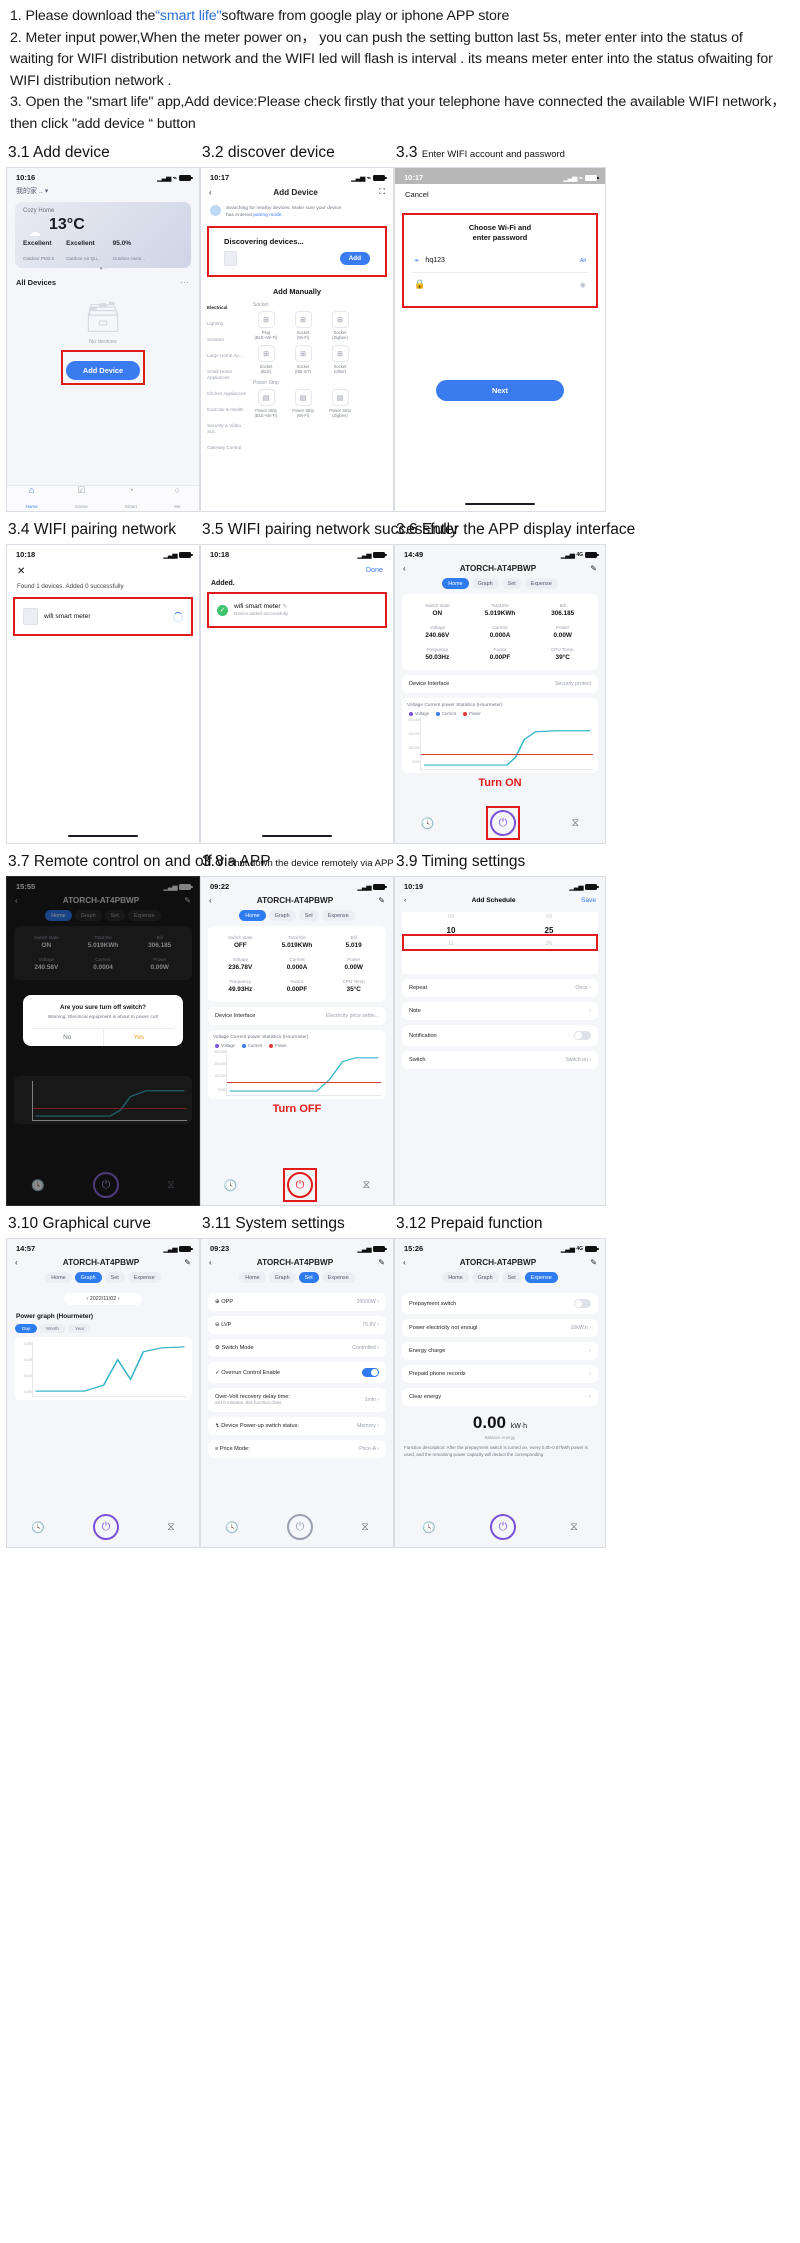 The width and height of the screenshot is (800, 2243). Describe the element at coordinates (297, 1302) in the screenshot. I see `setting-row-opp: ⊕ OPP 26500W ›` at that location.